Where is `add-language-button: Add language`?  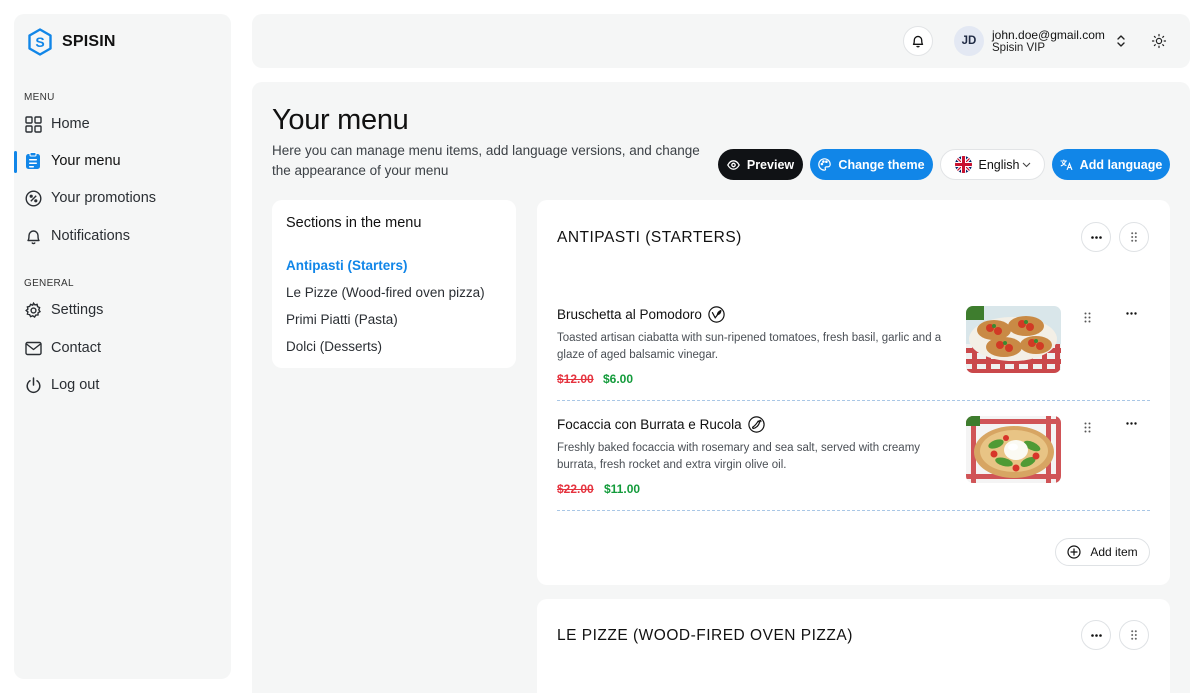 add-language-button: Add language is located at coordinates (1111, 164).